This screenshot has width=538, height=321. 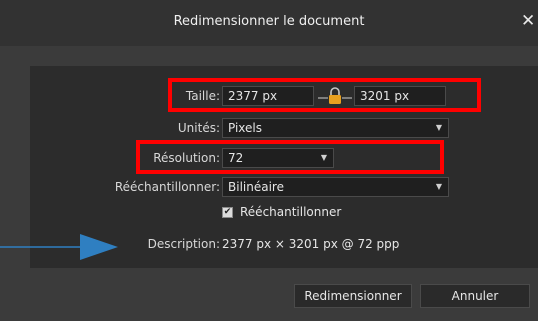 I want to click on dialog-titlebar: Redimensionner le document ✕, so click(x=269, y=23).